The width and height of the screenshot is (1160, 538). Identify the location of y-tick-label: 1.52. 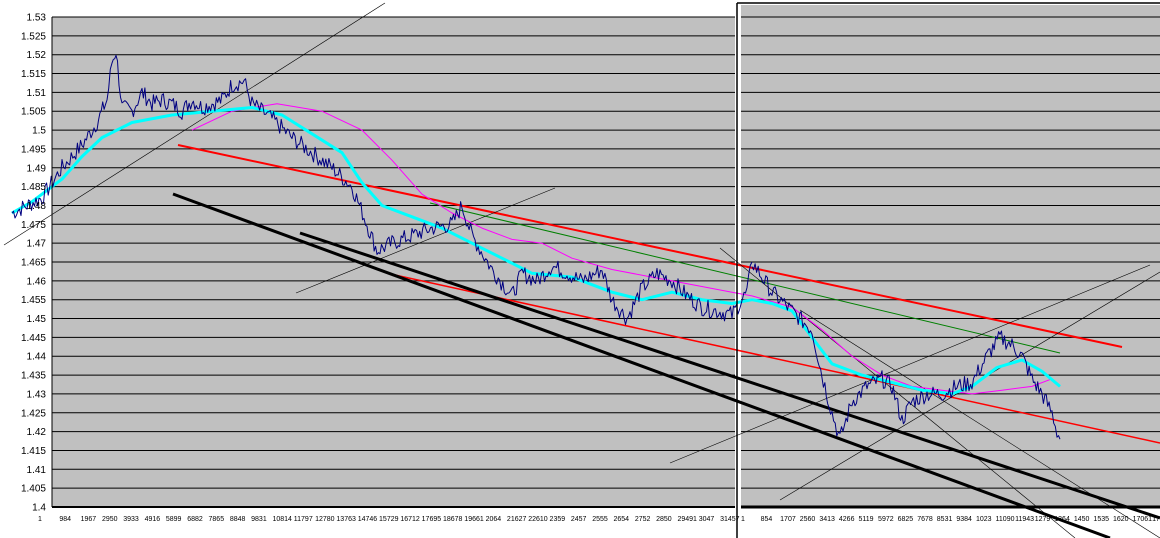
(37, 55).